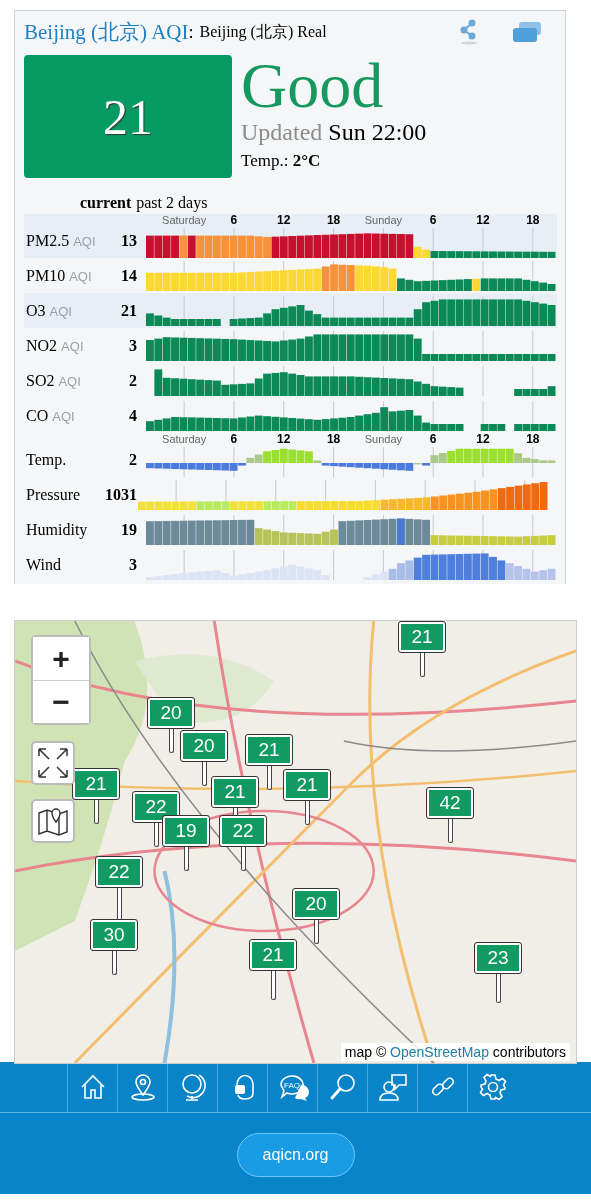  Describe the element at coordinates (128, 241) in the screenshot. I see `metric-value: 13` at that location.